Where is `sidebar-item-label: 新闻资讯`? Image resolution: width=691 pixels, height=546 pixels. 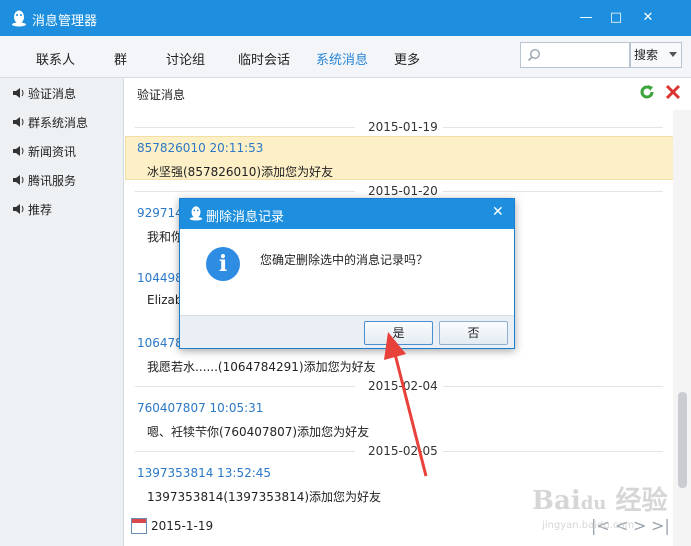 sidebar-item-label: 新闻资讯 is located at coordinates (52, 152).